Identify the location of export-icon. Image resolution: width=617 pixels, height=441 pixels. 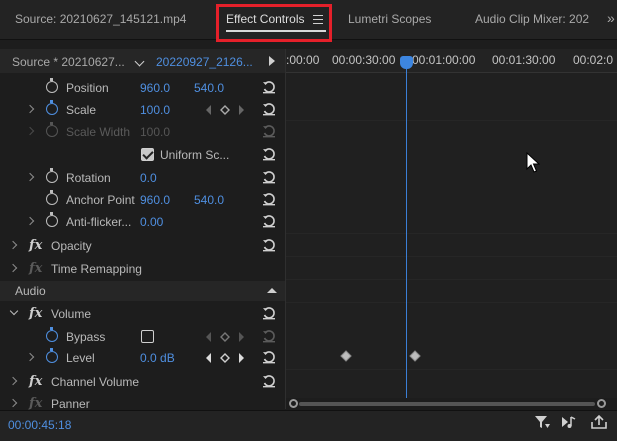
(599, 422).